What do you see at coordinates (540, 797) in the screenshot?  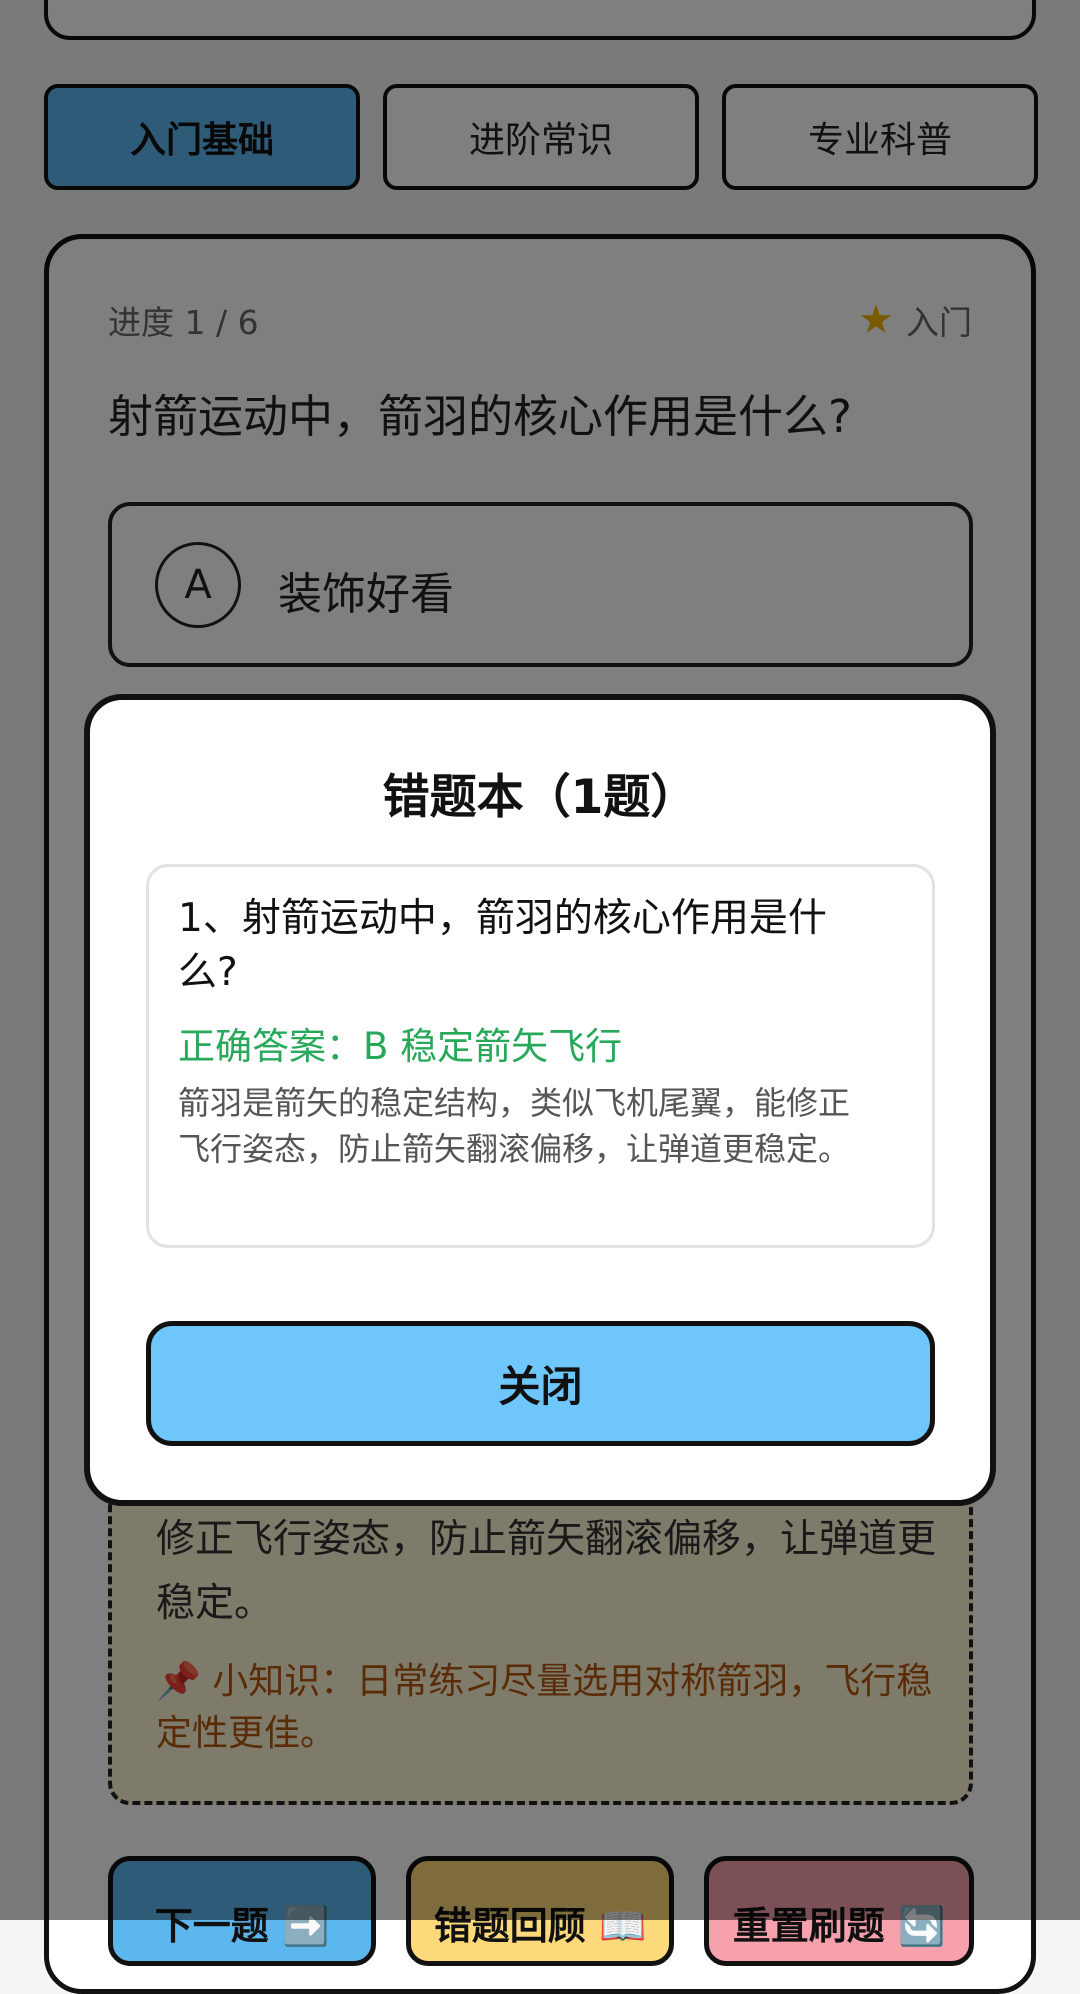 I see `modal-title: 错题本（1题）` at bounding box center [540, 797].